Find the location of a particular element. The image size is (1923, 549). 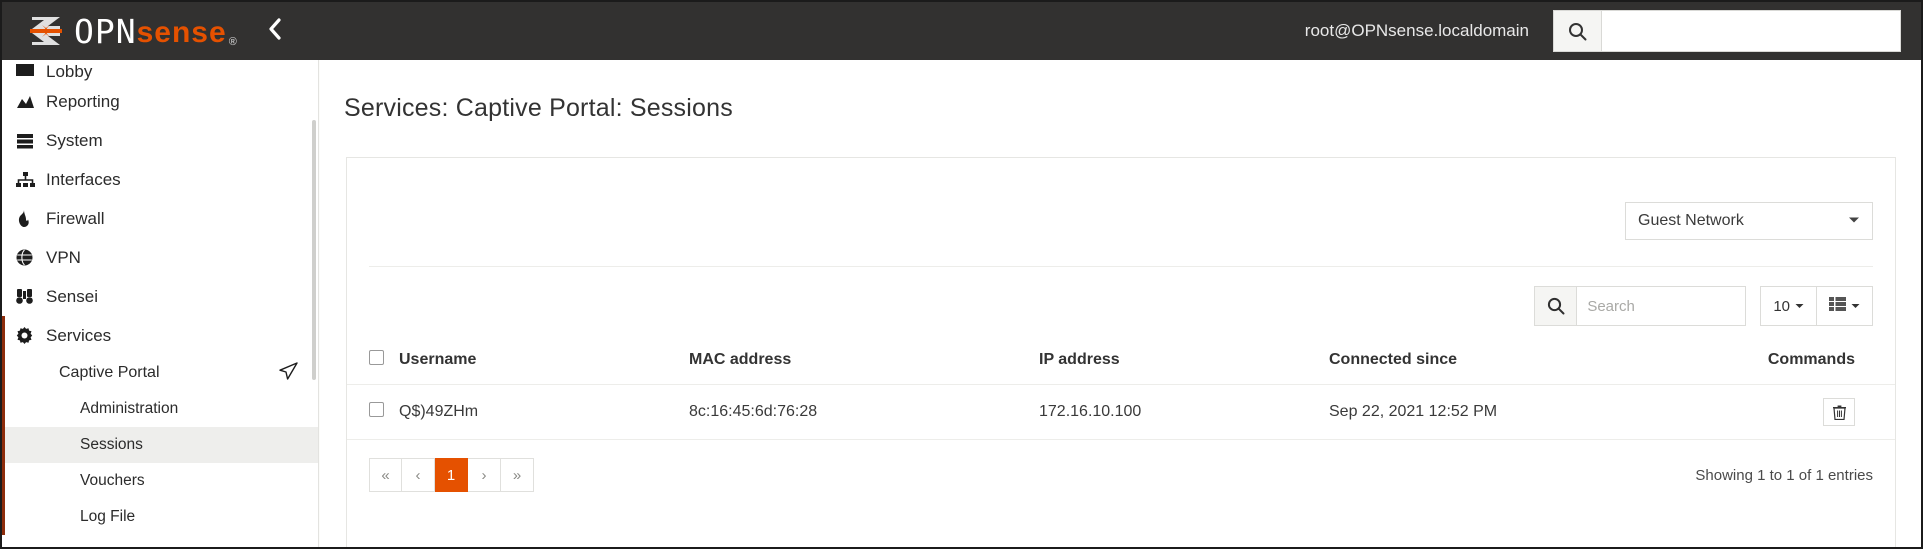

sitemap-icon is located at coordinates (31, 179).